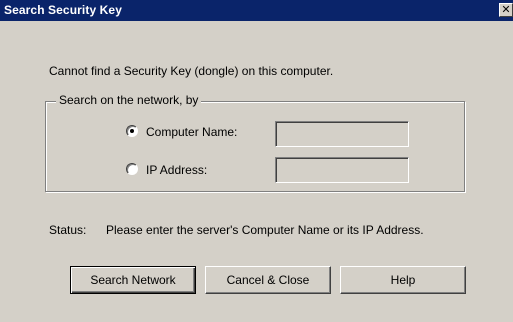  Describe the element at coordinates (133, 280) in the screenshot. I see `search-network-button: Search Network` at that location.